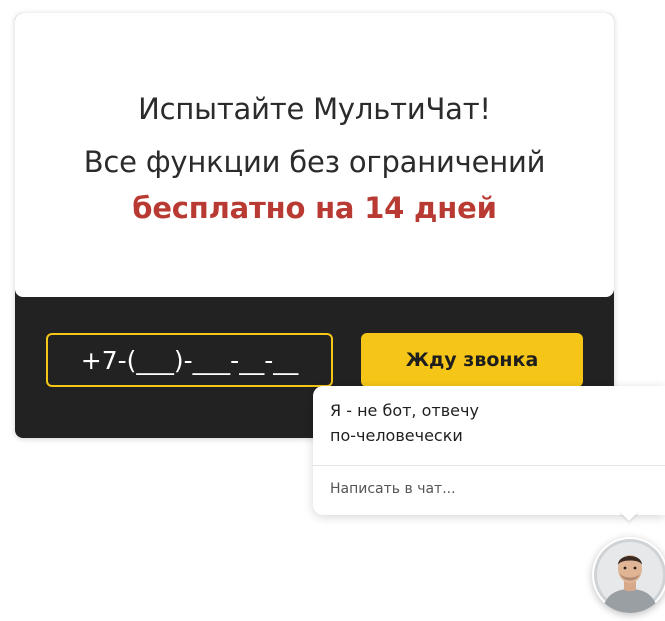 The width and height of the screenshot is (665, 621). I want to click on headline-line-2: Все функции без ограничений, so click(314, 162).